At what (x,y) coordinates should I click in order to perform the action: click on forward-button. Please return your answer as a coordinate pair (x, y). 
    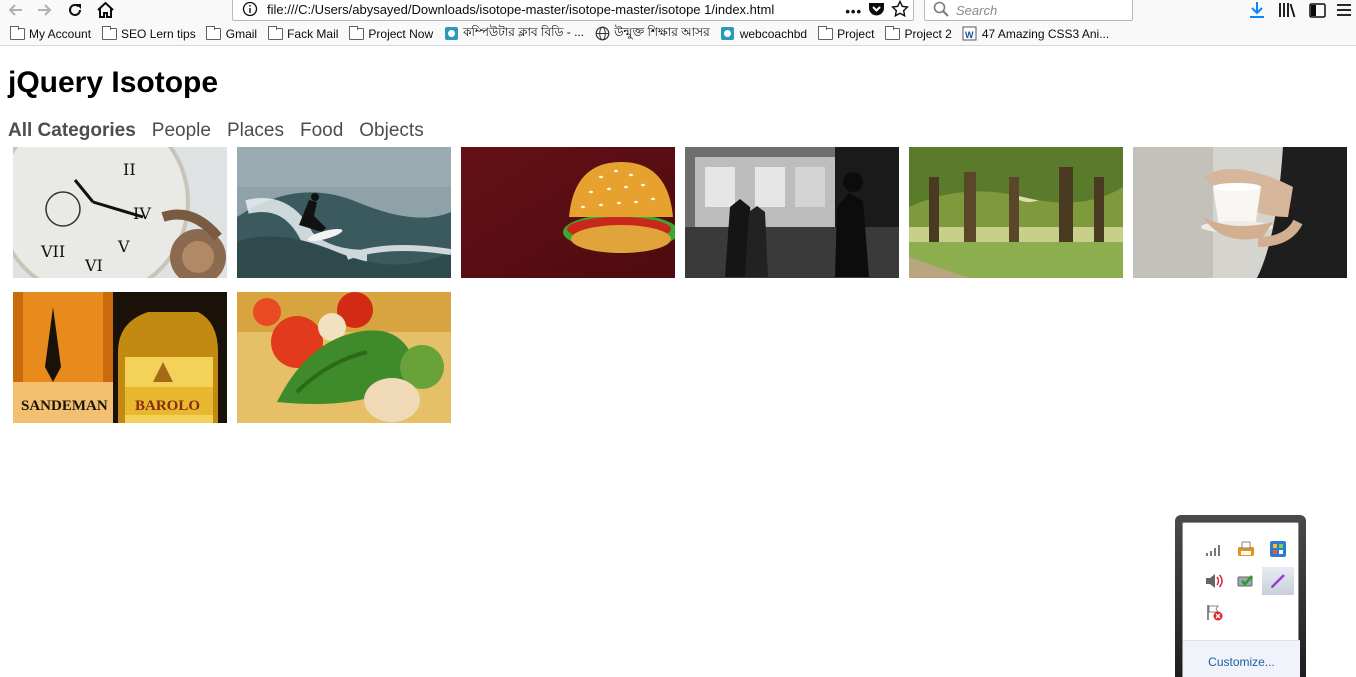
    Looking at the image, I should click on (45, 10).